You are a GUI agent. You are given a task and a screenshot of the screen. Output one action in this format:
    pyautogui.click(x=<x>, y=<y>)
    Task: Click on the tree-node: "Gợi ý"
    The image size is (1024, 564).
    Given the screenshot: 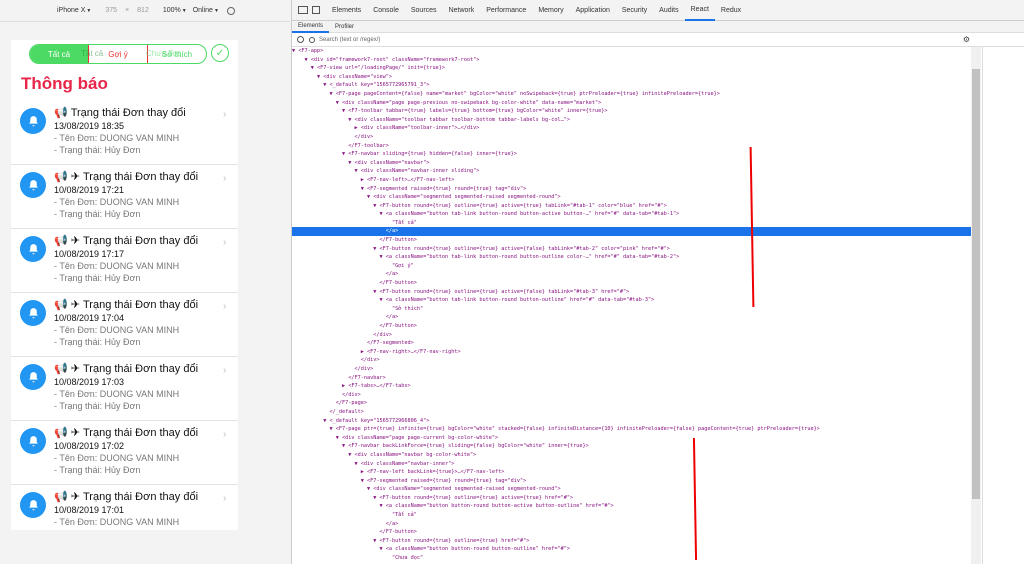 What is the action you would take?
    pyautogui.click(x=632, y=266)
    